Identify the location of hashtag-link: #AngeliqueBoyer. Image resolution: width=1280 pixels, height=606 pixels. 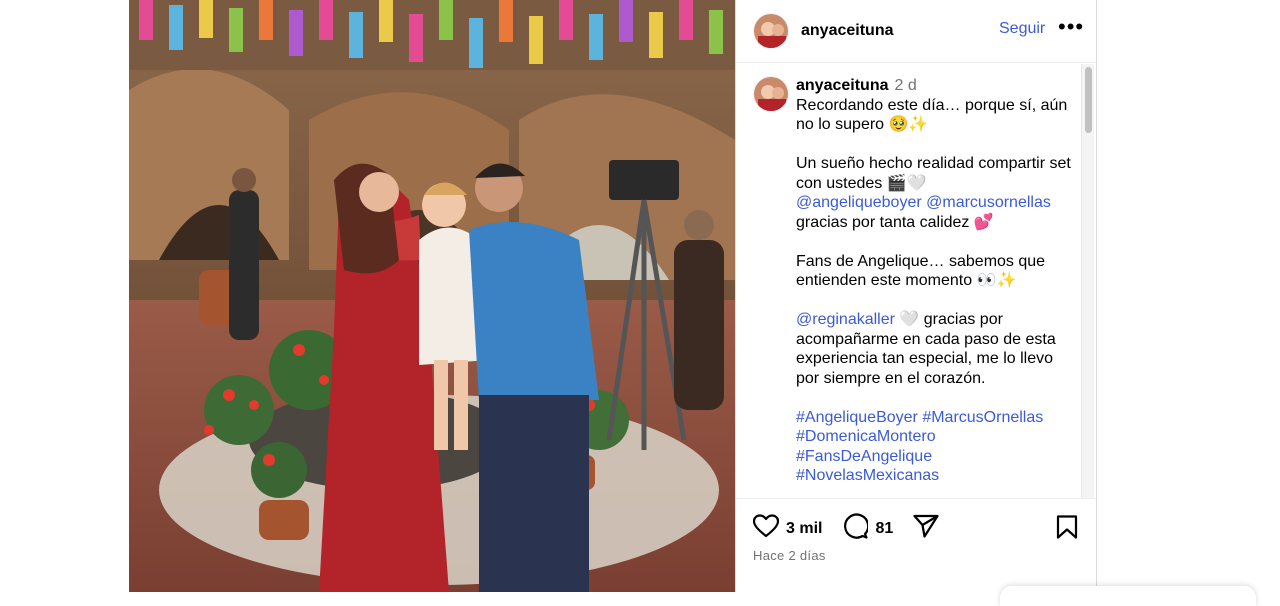
(857, 417).